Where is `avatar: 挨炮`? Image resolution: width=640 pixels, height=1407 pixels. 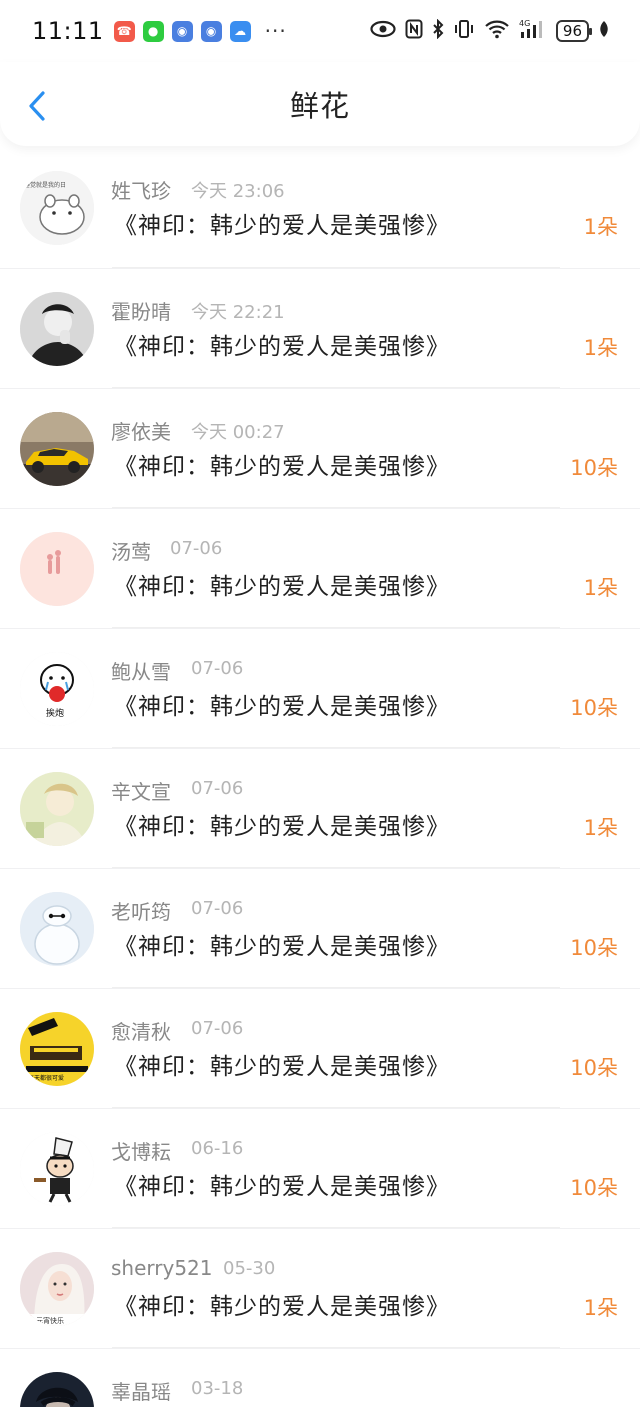
avatar: 挨炮 is located at coordinates (57, 689).